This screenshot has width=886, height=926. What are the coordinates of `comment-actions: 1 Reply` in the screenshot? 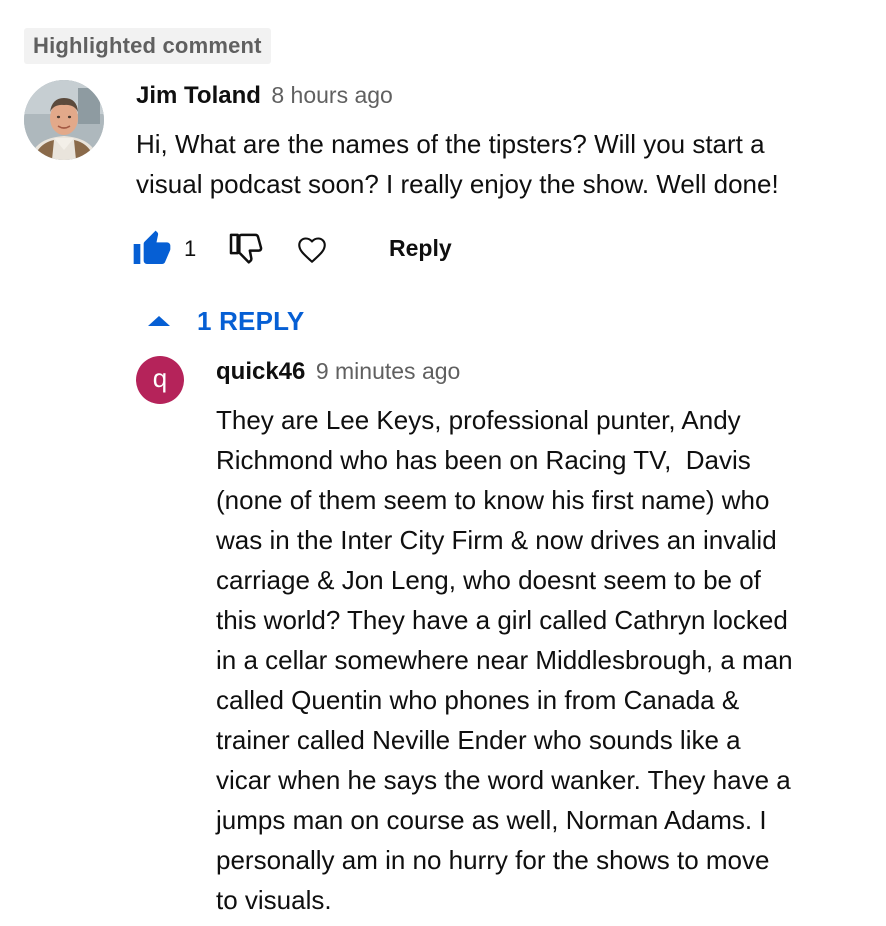 It's located at (312, 249).